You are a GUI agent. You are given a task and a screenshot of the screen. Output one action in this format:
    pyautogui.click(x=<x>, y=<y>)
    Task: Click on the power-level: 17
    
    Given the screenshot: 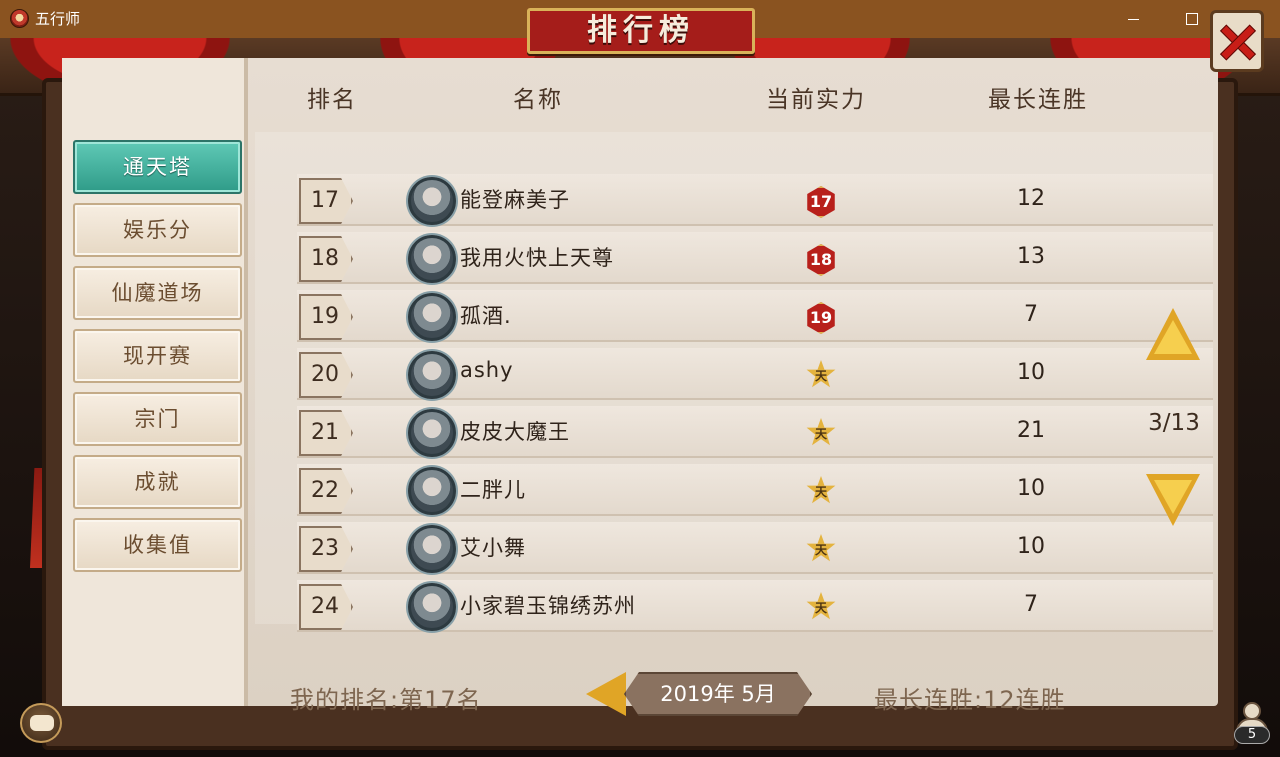 What is the action you would take?
    pyautogui.click(x=821, y=202)
    